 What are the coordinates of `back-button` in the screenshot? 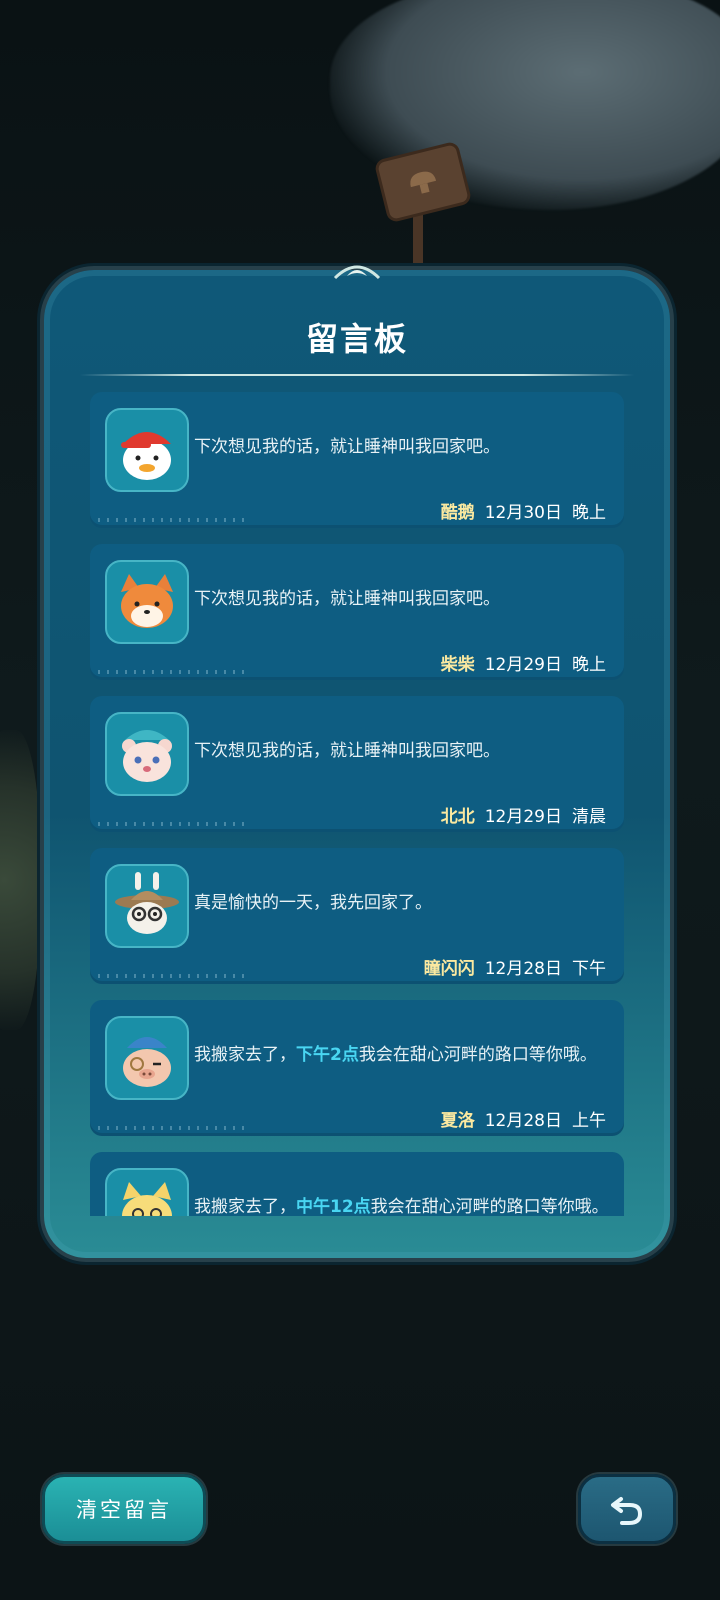 It's located at (627, 1509).